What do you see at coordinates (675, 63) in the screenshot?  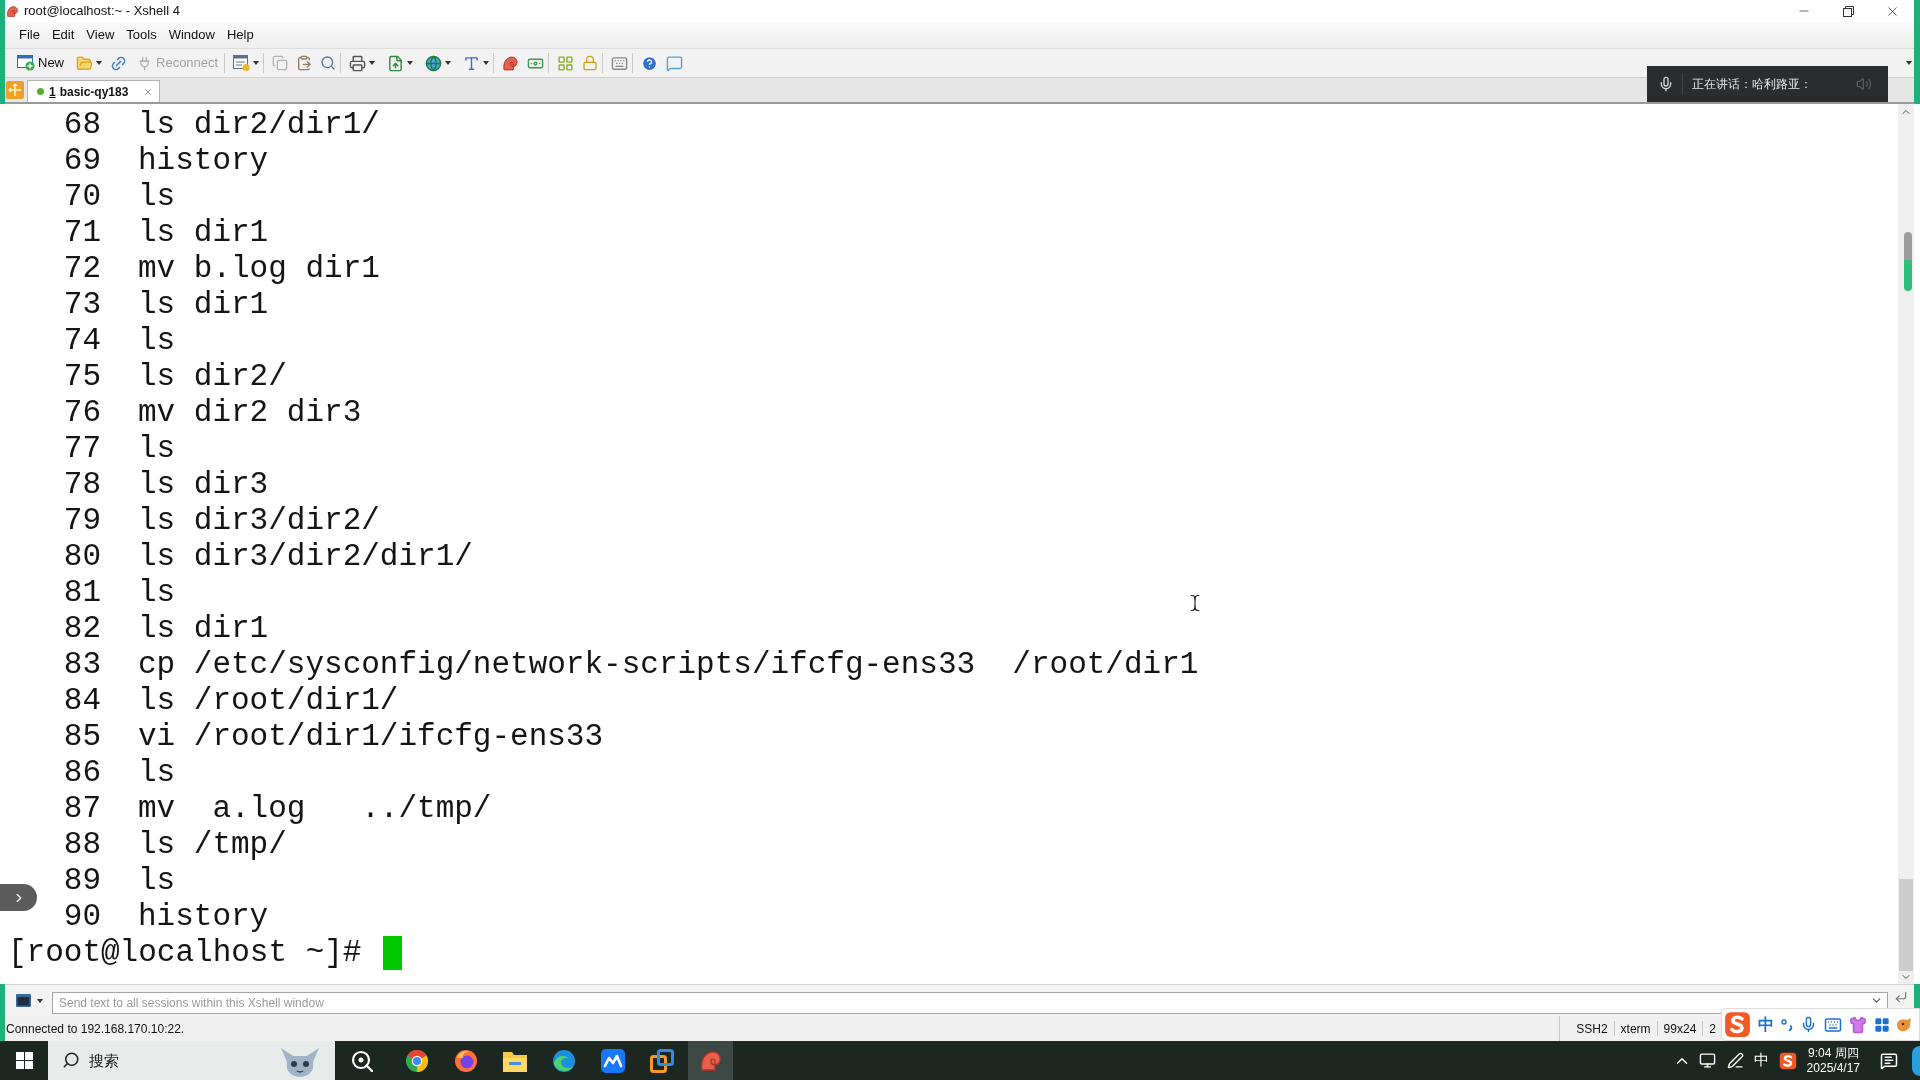 I see `chat-bubble-icon` at bounding box center [675, 63].